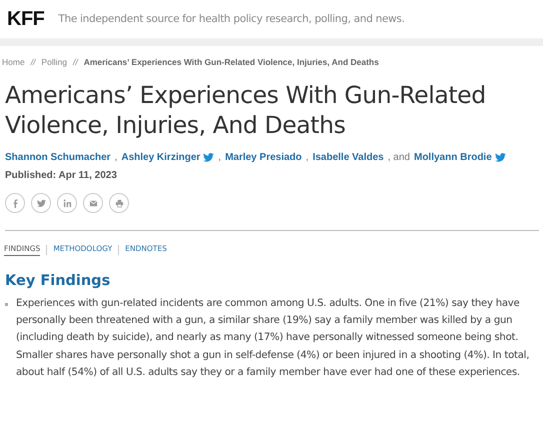 This screenshot has height=424, width=543. What do you see at coordinates (58, 157) in the screenshot?
I see `author-link: Shannon Schumacher` at bounding box center [58, 157].